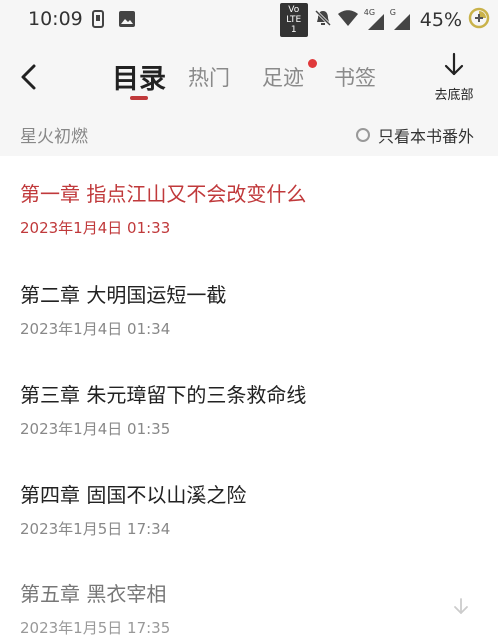  What do you see at coordinates (139, 98) in the screenshot?
I see `active-tab-indicator` at bounding box center [139, 98].